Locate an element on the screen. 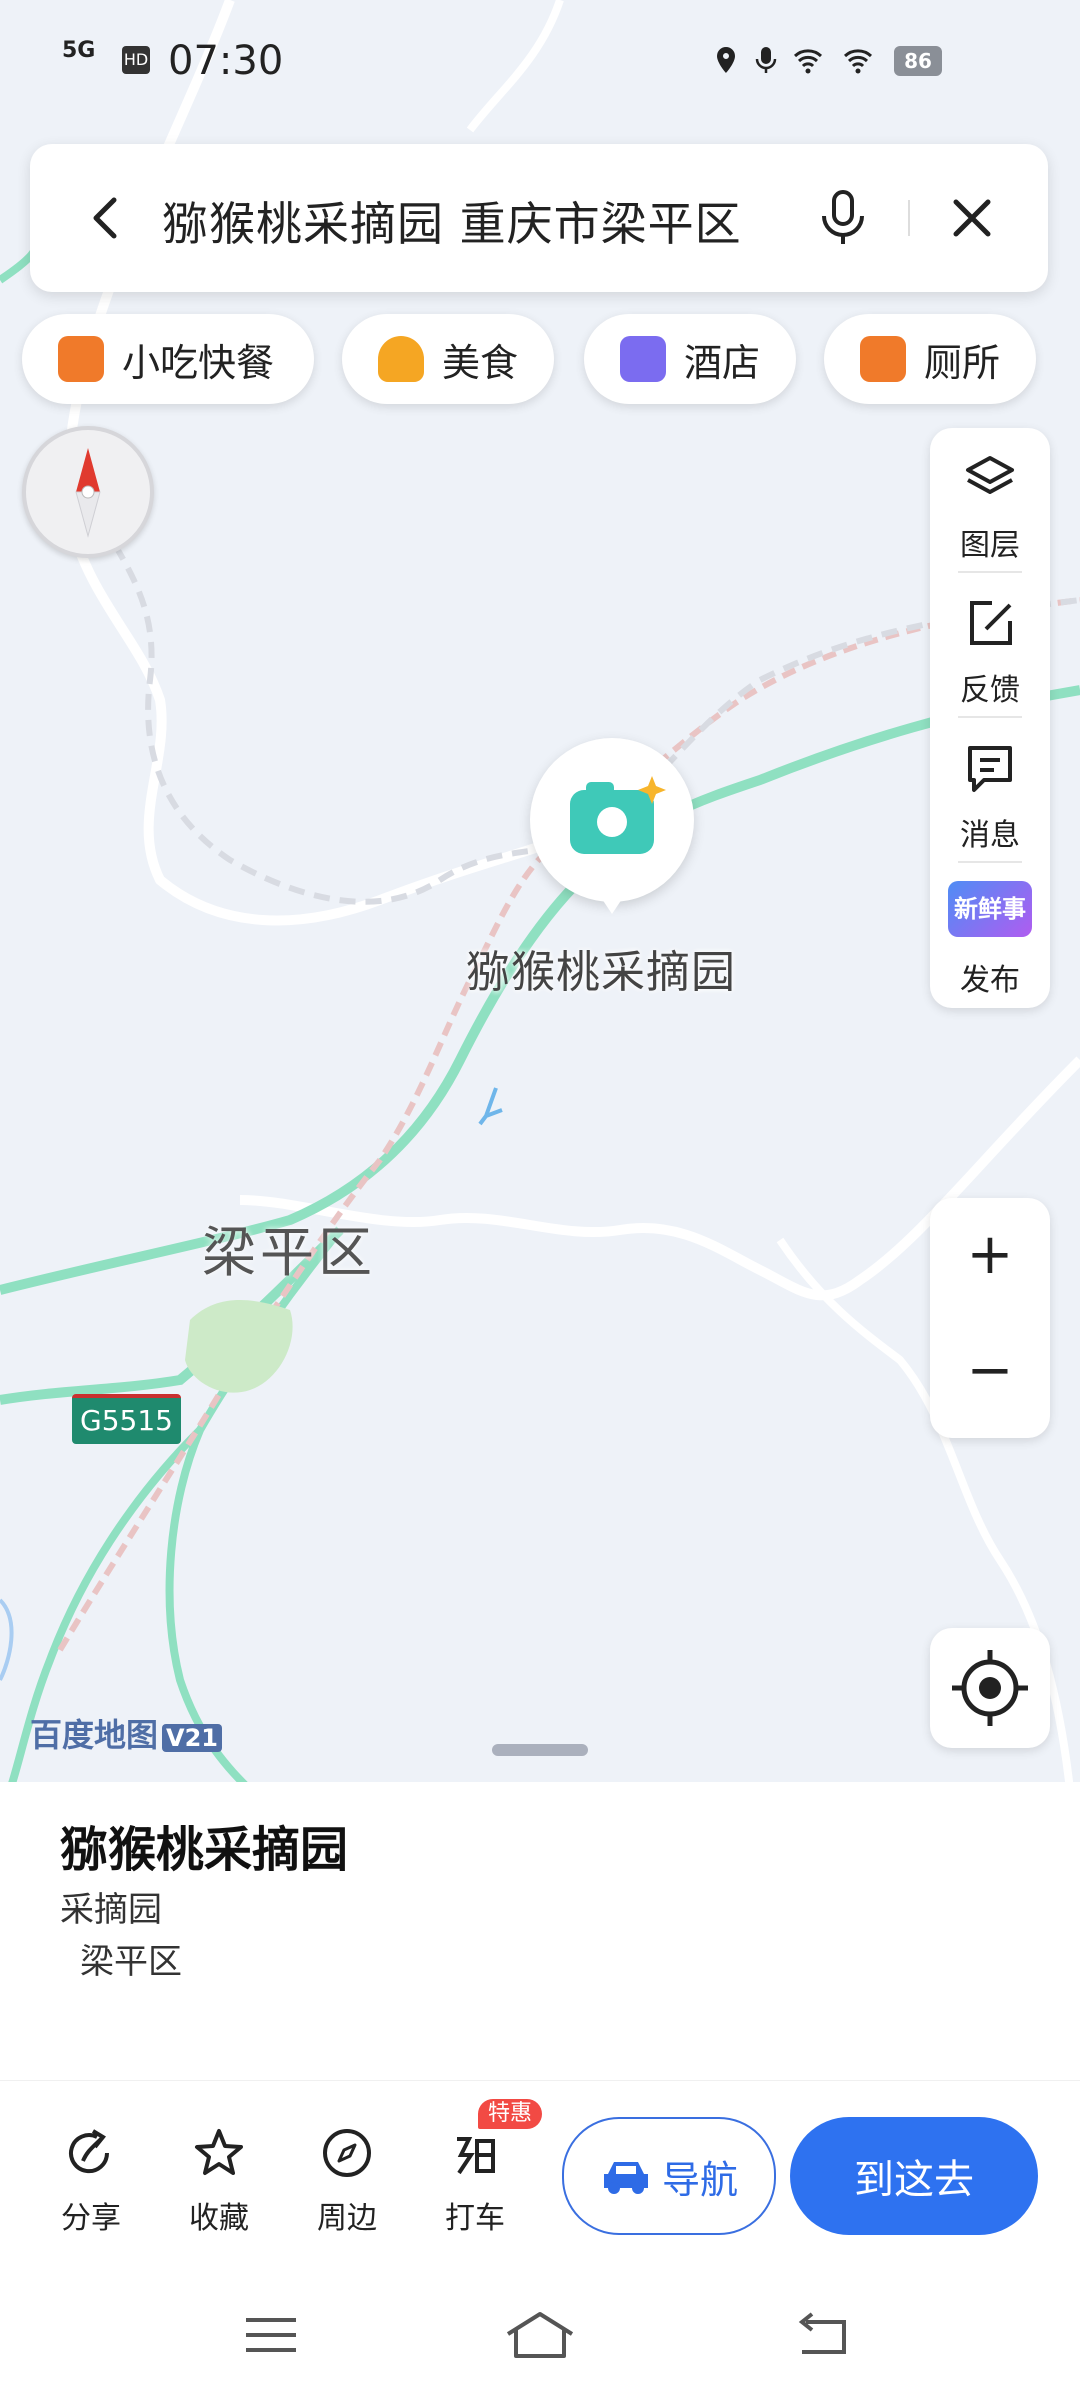 The height and width of the screenshot is (2400, 1080). tool-label: 图层 is located at coordinates (990, 545).